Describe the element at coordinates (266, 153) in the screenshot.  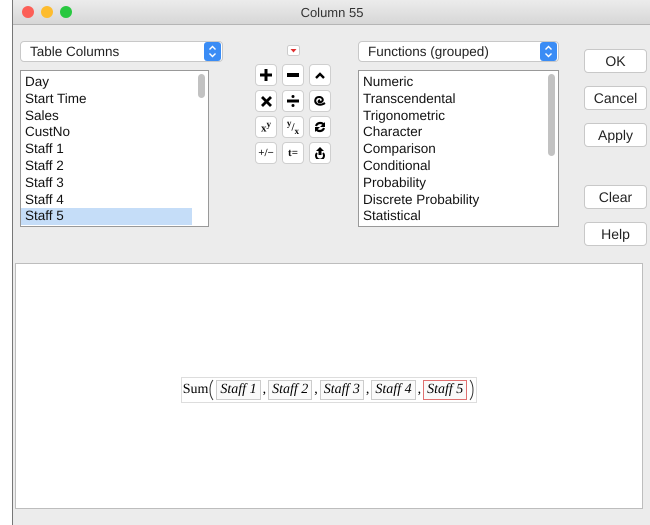
I see `operator-key: +/−` at that location.